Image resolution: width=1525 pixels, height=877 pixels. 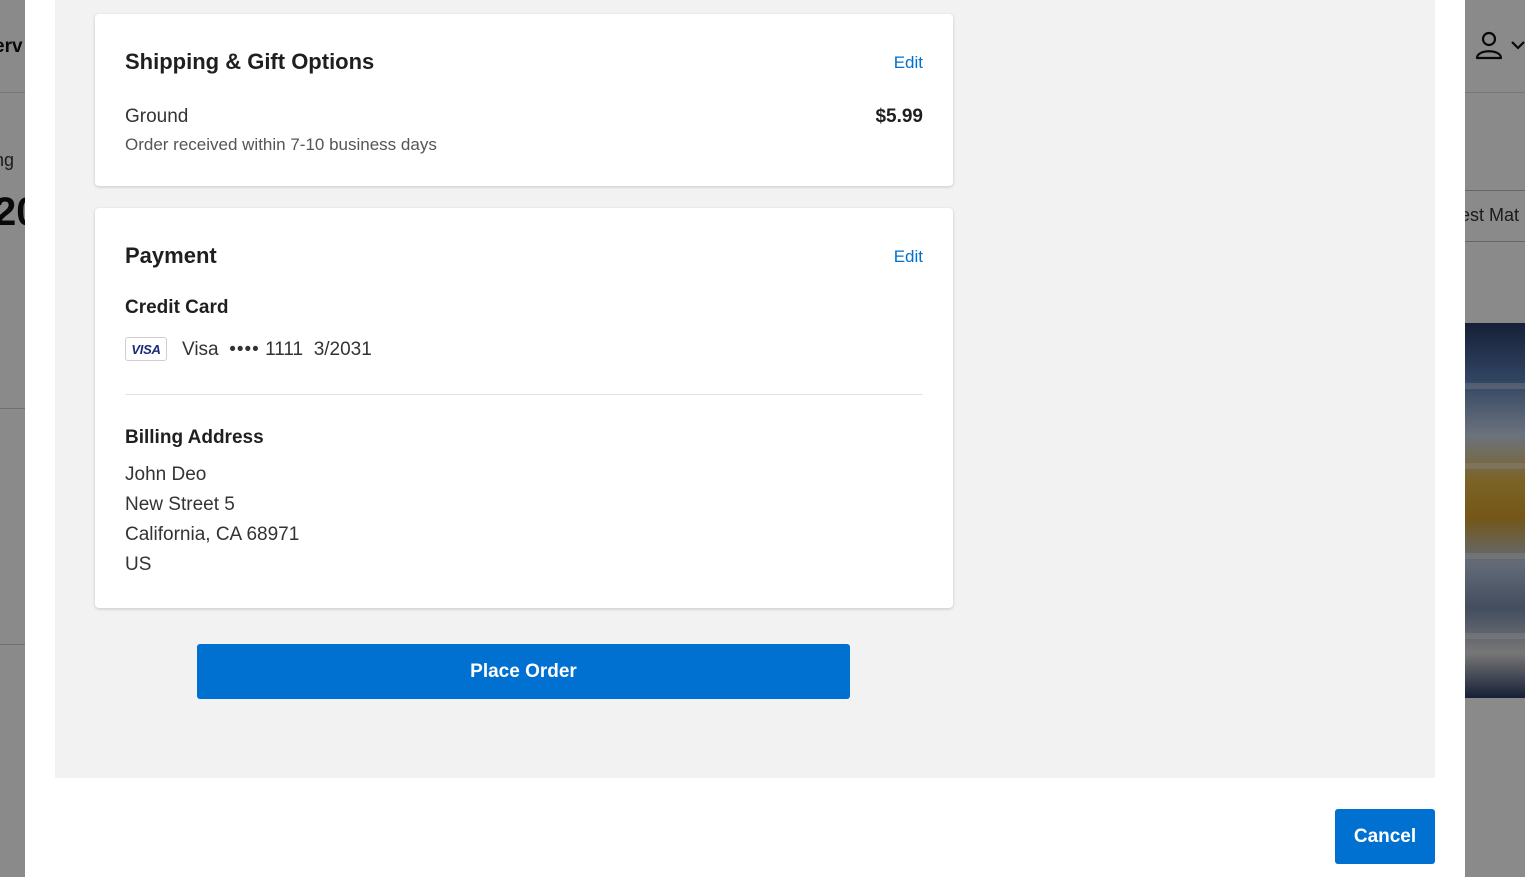 What do you see at coordinates (908, 63) in the screenshot?
I see `edit-shipping-link: Edit` at bounding box center [908, 63].